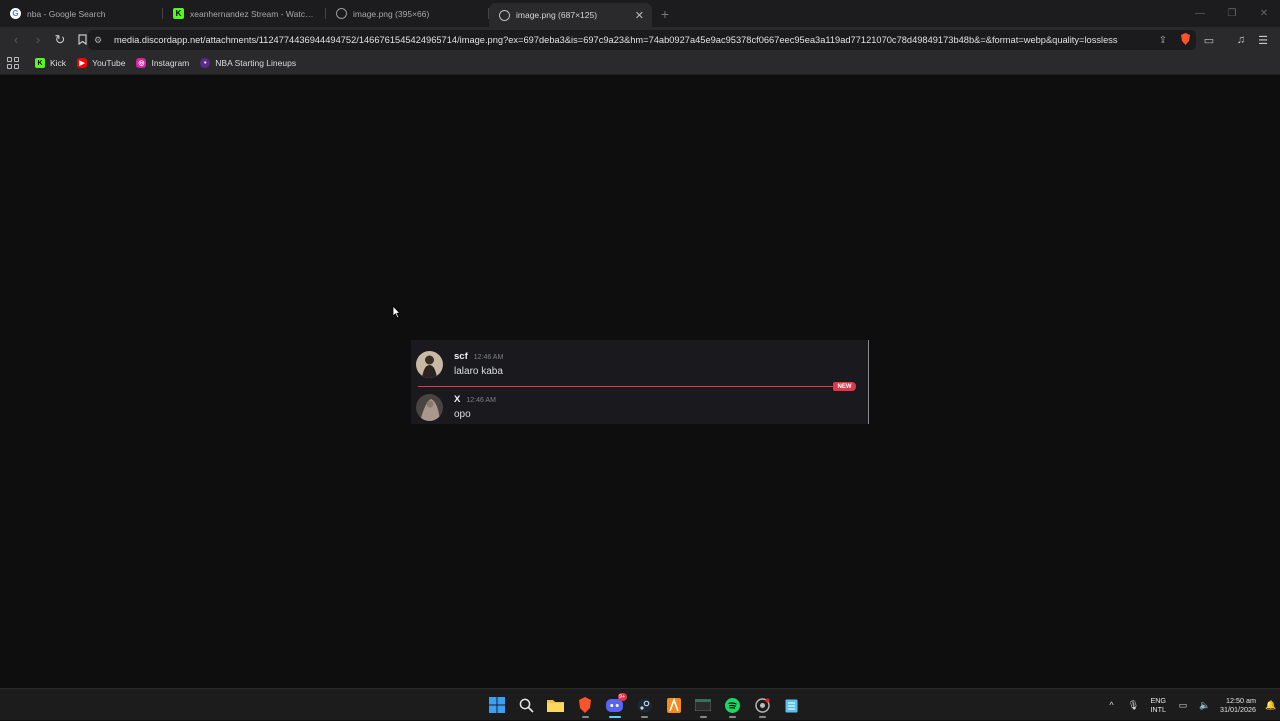 This screenshot has height=721, width=1280. What do you see at coordinates (396, 312) in the screenshot?
I see `mouse-cursor-icon` at bounding box center [396, 312].